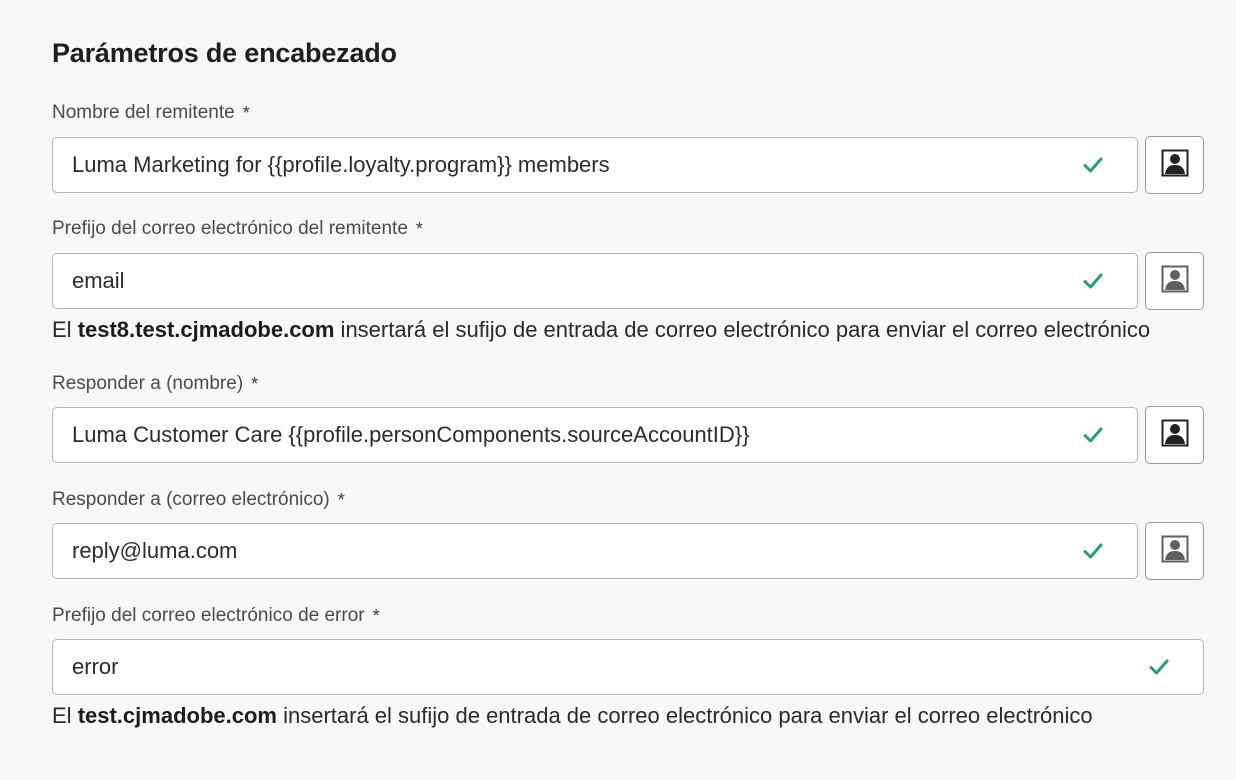 The height and width of the screenshot is (780, 1236). I want to click on sender-email-prefix-value: email, so click(567, 281).